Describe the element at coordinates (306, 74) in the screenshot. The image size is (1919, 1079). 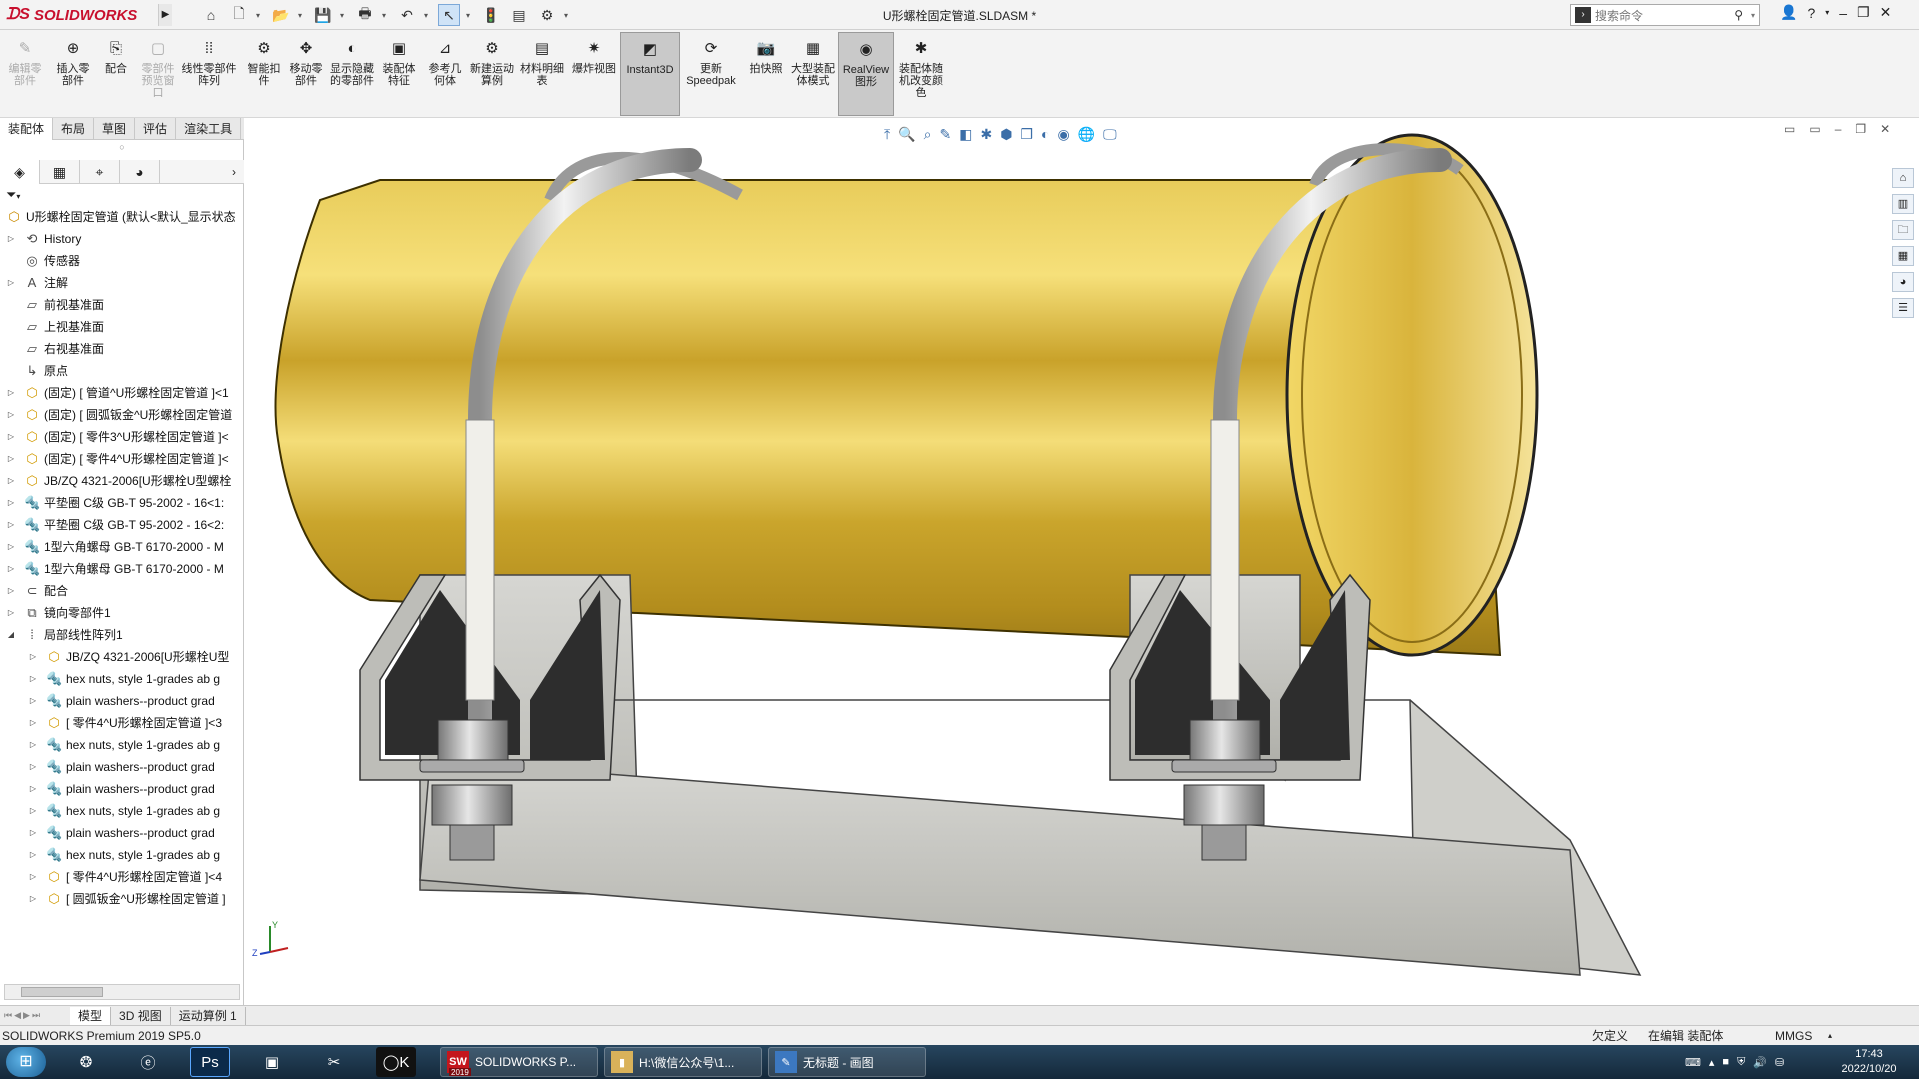
I see `ribbon-command-6: ✥ 移动零部件` at that location.